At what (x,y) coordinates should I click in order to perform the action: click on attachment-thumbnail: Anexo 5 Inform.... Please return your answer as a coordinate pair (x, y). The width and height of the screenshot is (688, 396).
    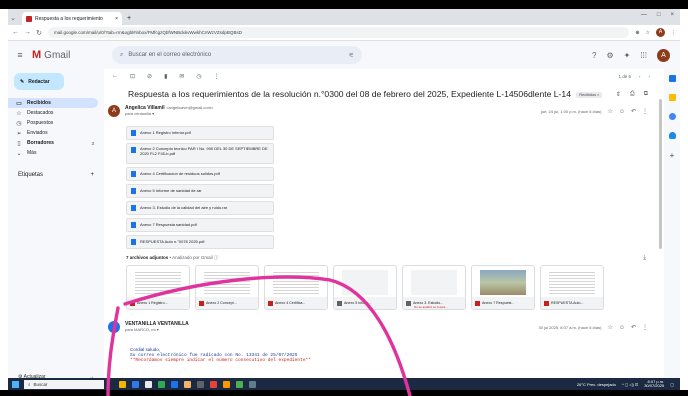
    Looking at the image, I should click on (365, 287).